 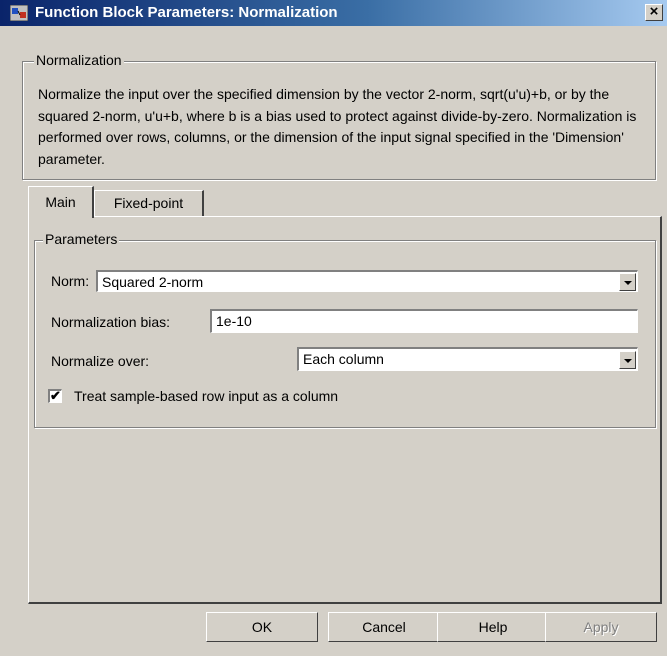 I want to click on close-icon: ×, so click(x=654, y=11).